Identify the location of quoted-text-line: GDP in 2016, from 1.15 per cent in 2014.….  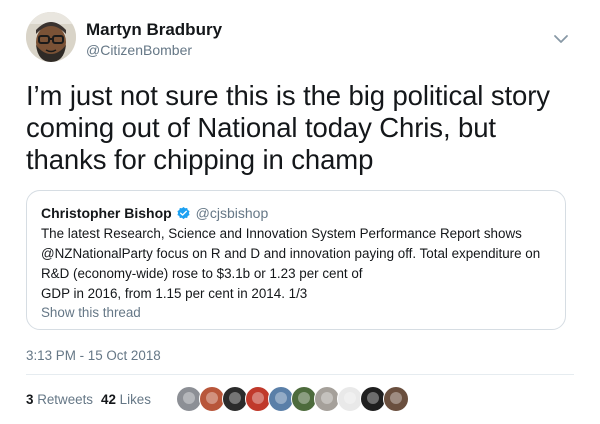
(174, 293).